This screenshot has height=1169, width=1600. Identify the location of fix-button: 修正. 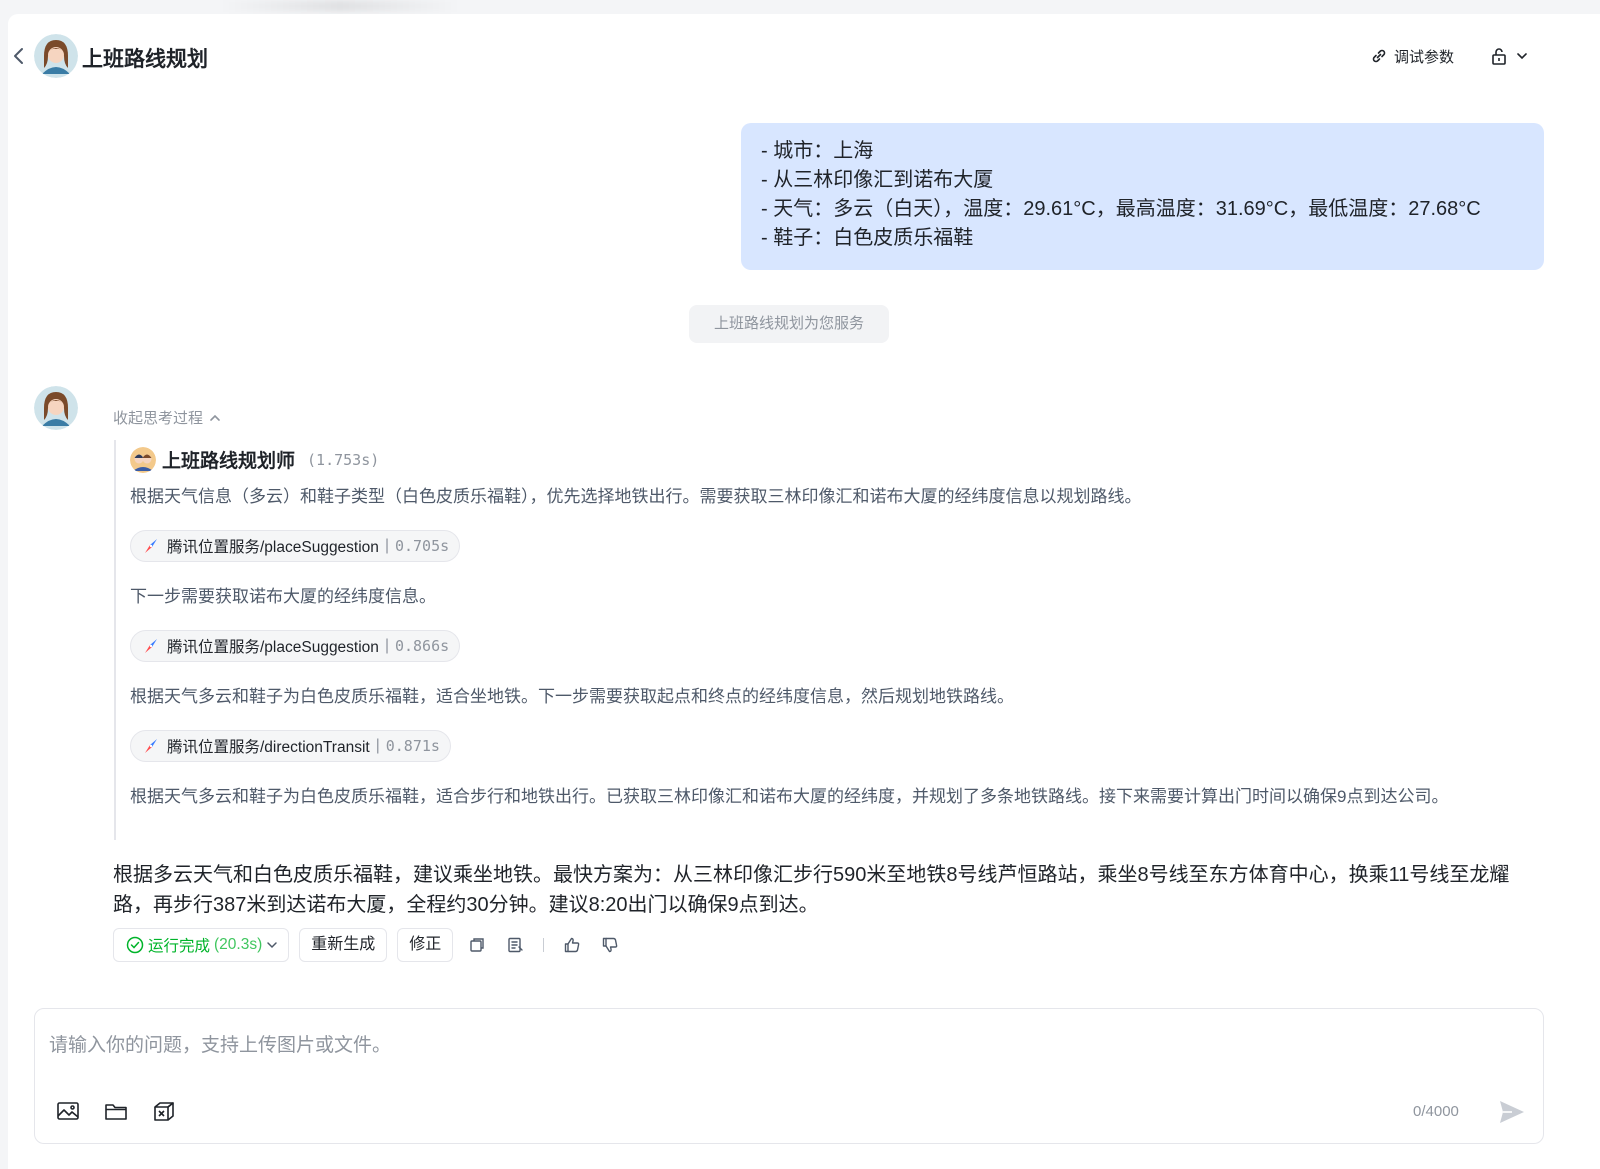
(425, 945).